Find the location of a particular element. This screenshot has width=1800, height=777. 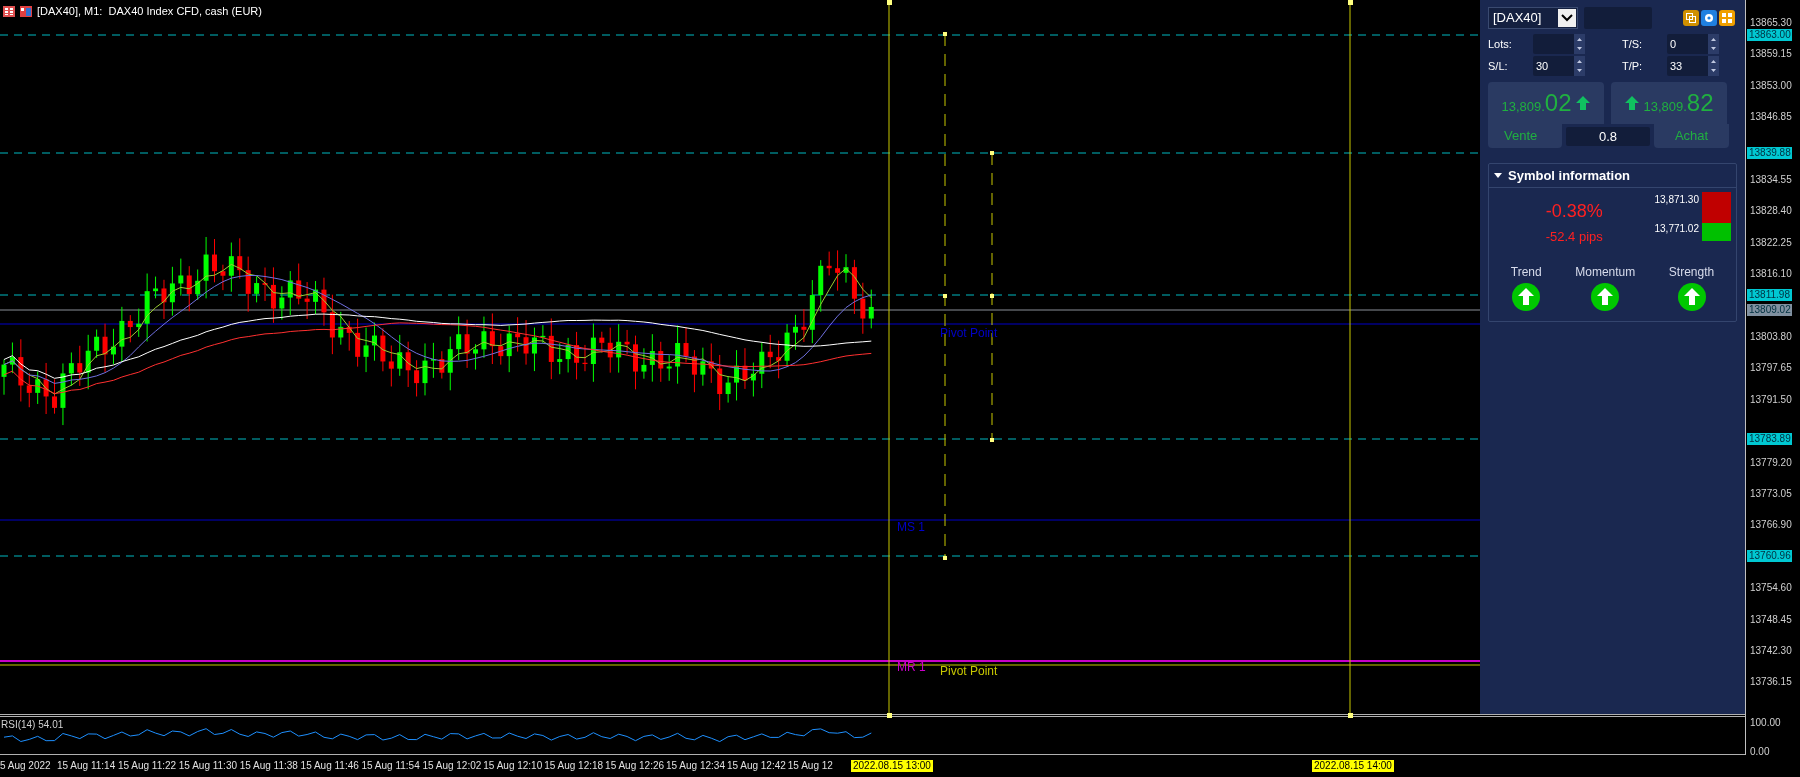

indicator-label: Strength is located at coordinates (1691, 272).